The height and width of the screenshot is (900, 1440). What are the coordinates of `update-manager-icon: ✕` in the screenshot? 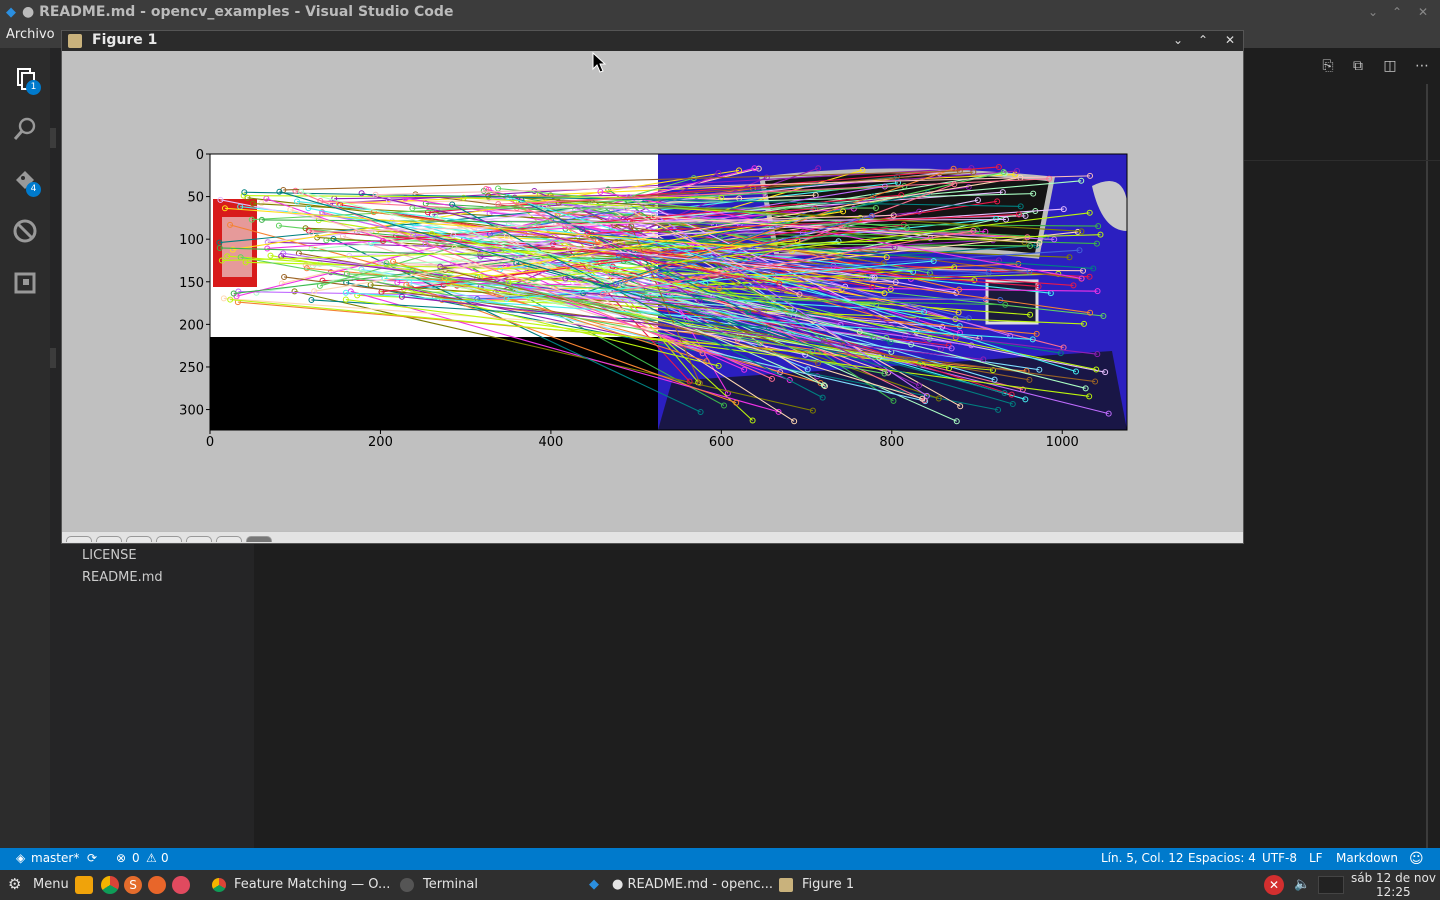 It's located at (1274, 885).